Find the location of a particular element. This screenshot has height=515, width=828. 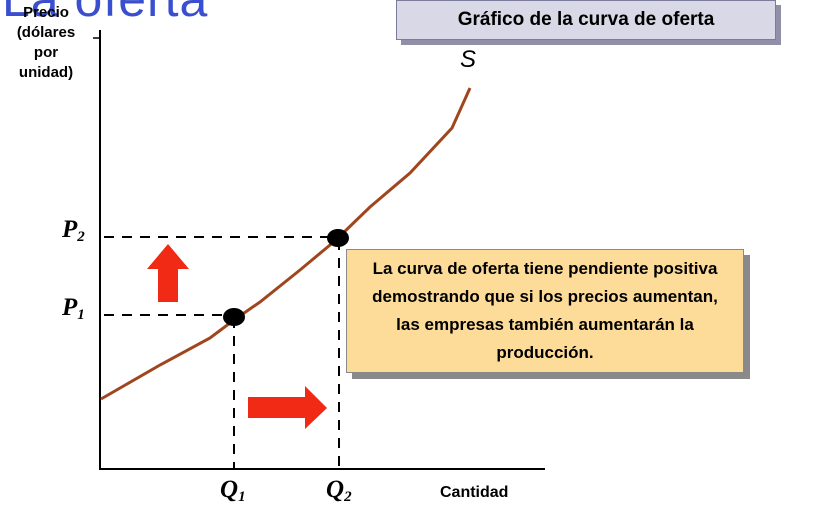

x-axis-label: Cantidad is located at coordinates (474, 492).